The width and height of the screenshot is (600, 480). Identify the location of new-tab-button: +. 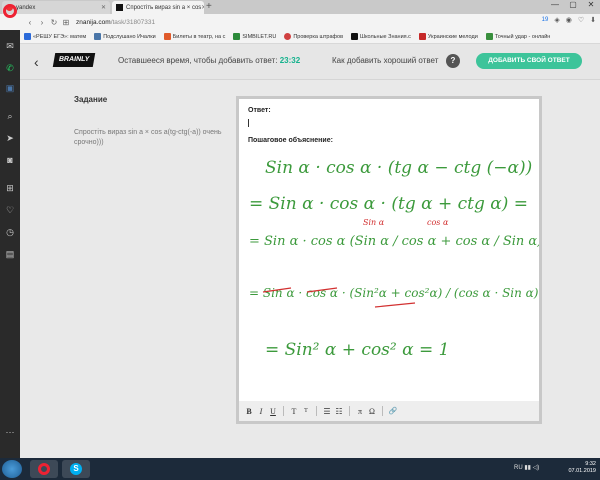
(209, 6).